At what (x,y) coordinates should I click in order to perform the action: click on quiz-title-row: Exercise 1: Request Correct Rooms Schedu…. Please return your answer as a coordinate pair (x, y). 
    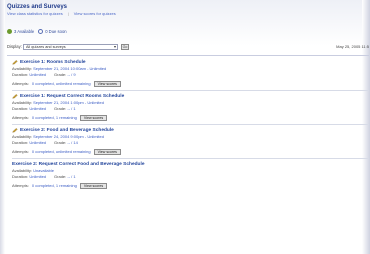
    Looking at the image, I should click on (190, 96).